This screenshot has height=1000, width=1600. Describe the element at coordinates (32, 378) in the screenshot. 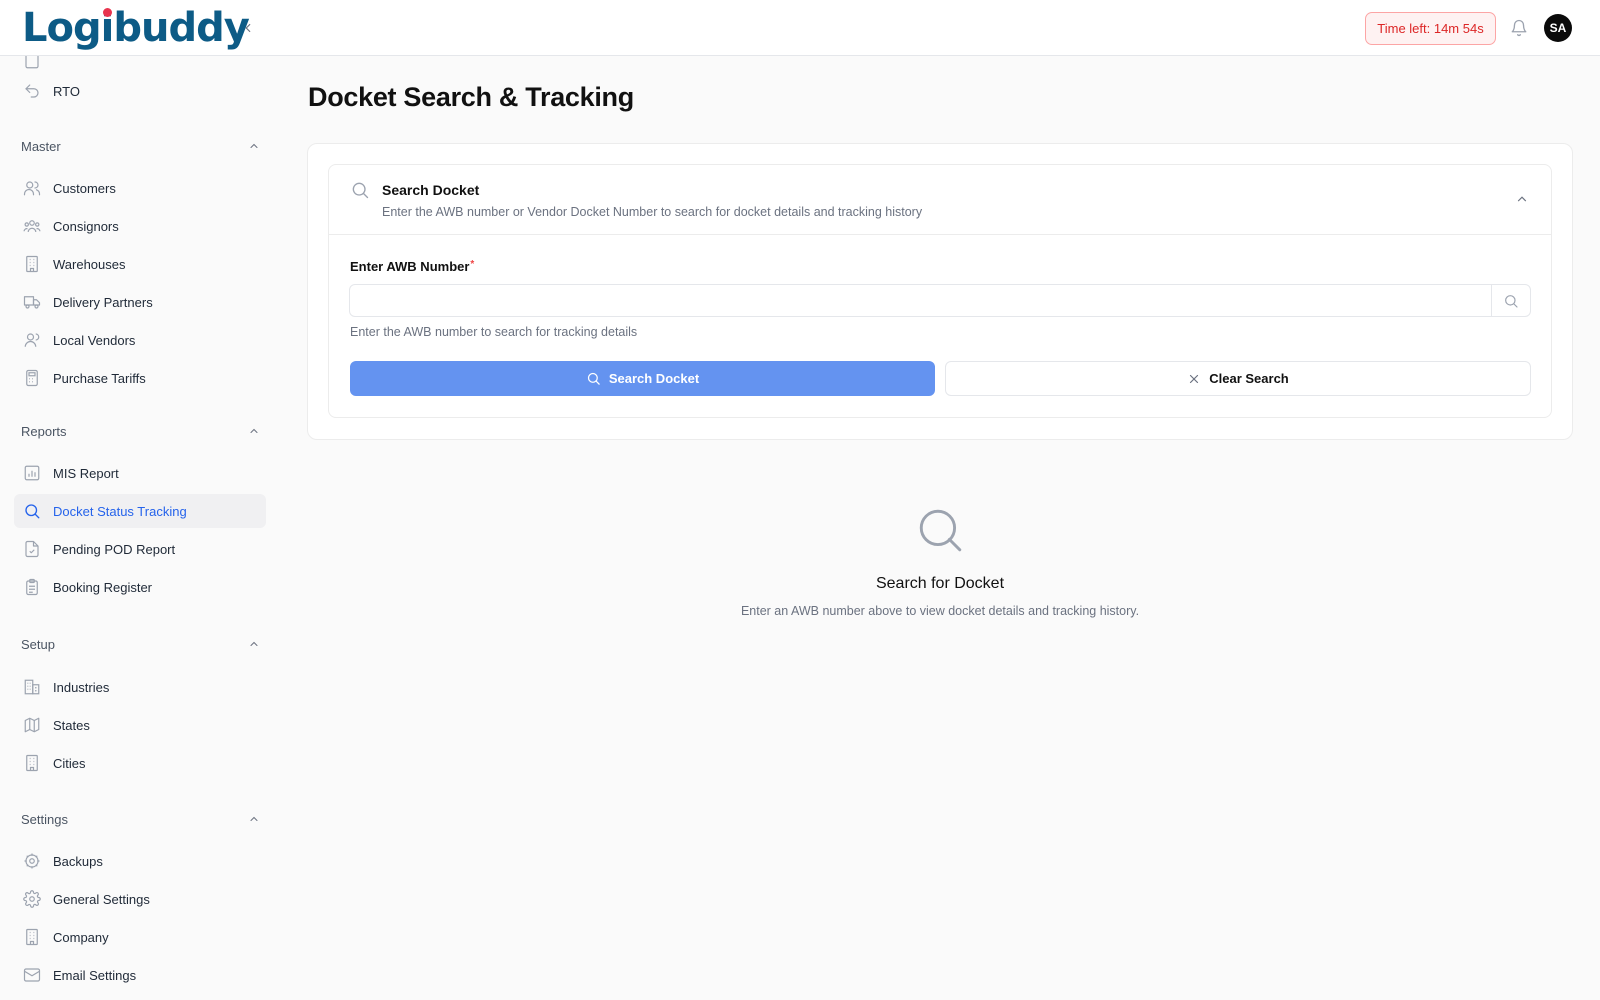

I see `calculator-icon` at that location.